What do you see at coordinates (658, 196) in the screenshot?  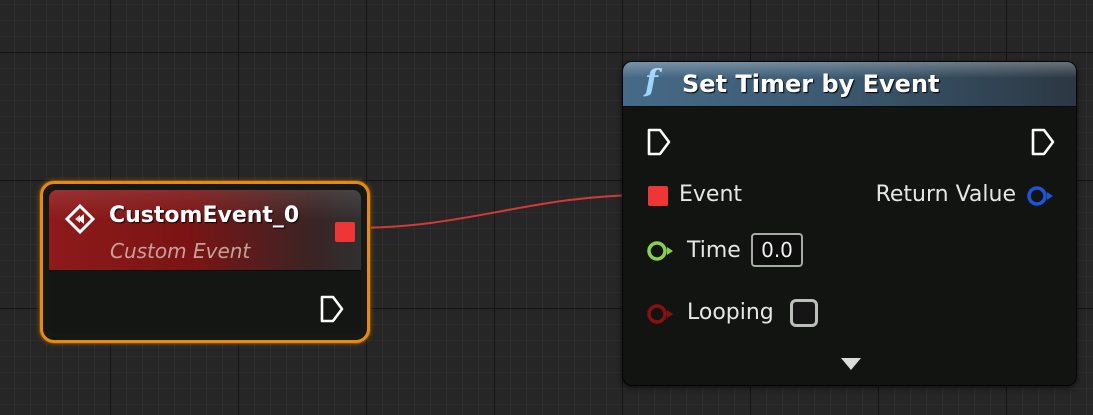 I see `event-delegate-input-pin` at bounding box center [658, 196].